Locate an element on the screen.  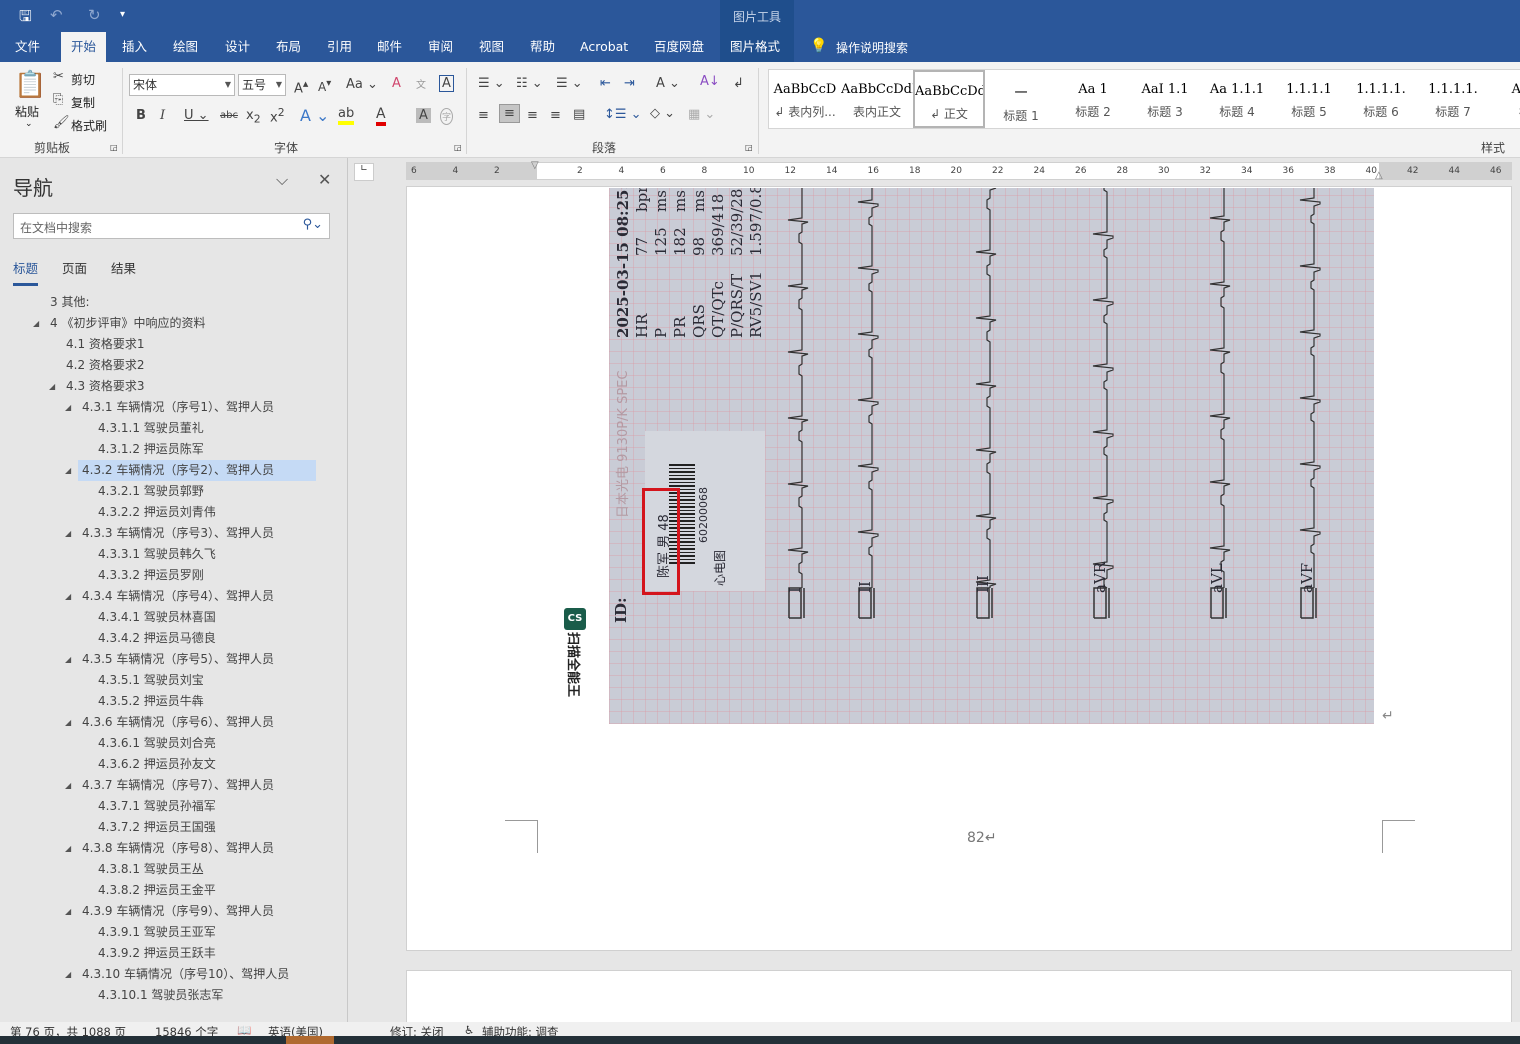
right-indent-marker: △ is located at coordinates (1379, 175).